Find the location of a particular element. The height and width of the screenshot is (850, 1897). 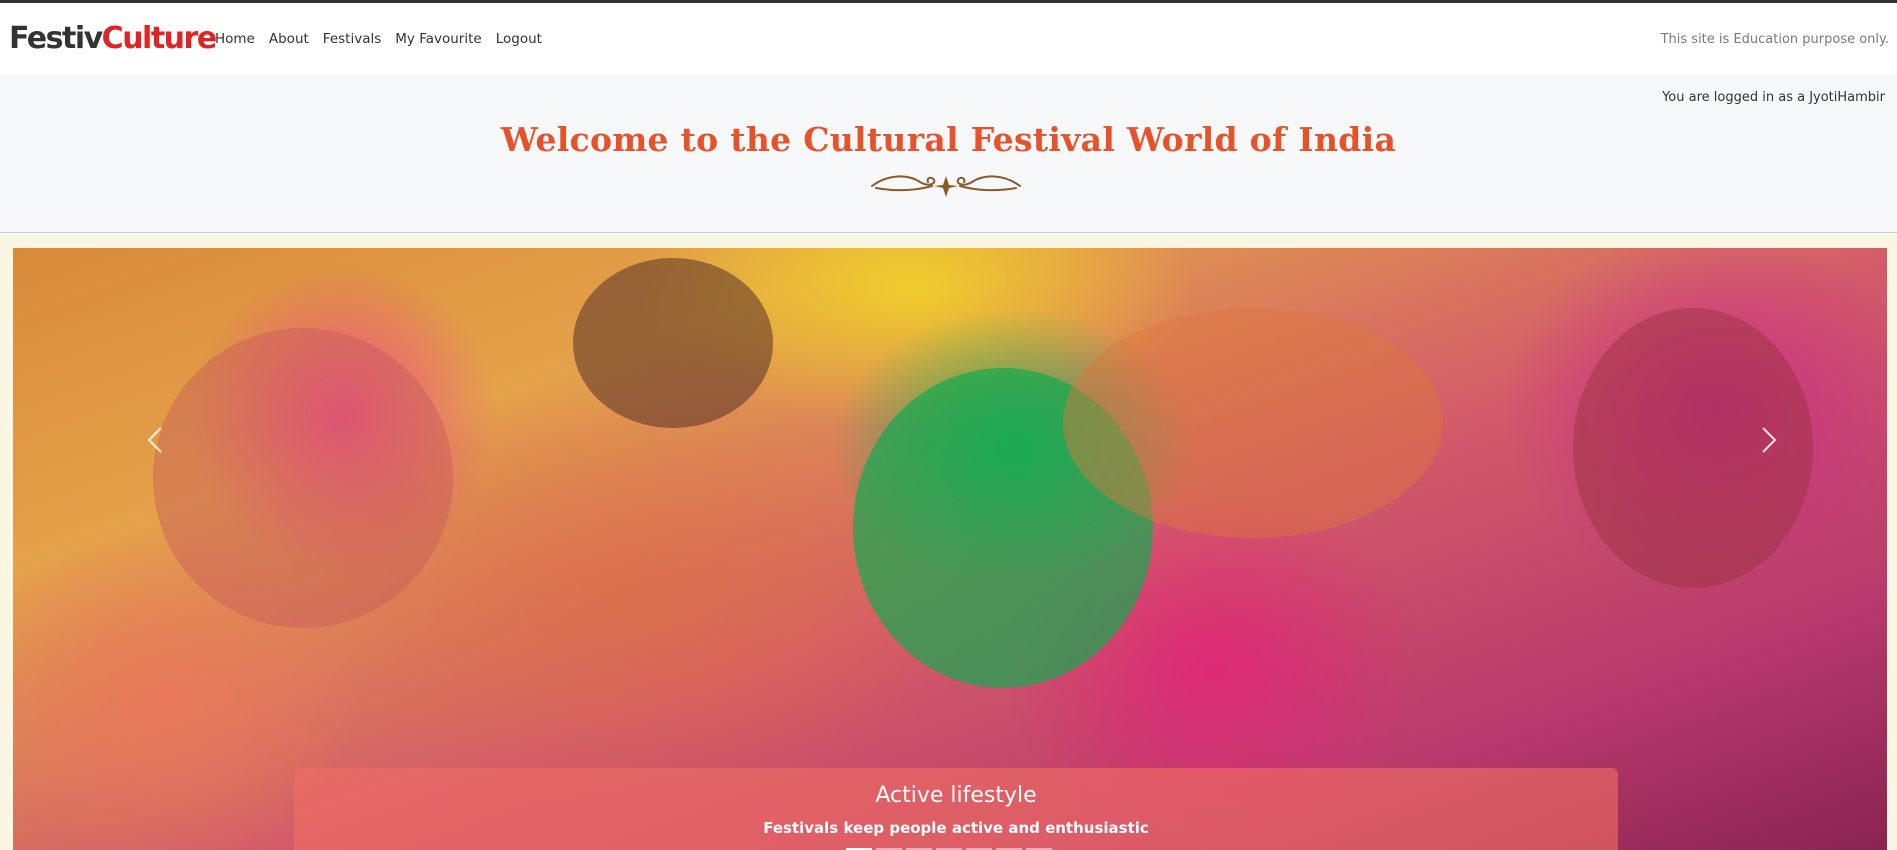

carousel-next-button is located at coordinates (1768, 440).